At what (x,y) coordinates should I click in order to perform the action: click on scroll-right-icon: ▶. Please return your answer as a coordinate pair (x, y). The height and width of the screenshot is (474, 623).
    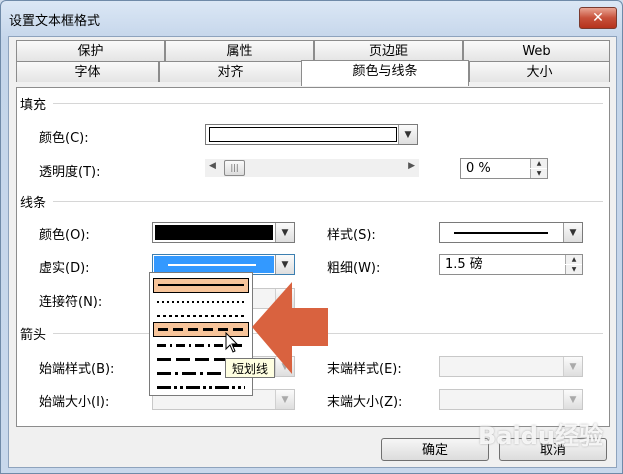
    Looking at the image, I should click on (411, 166).